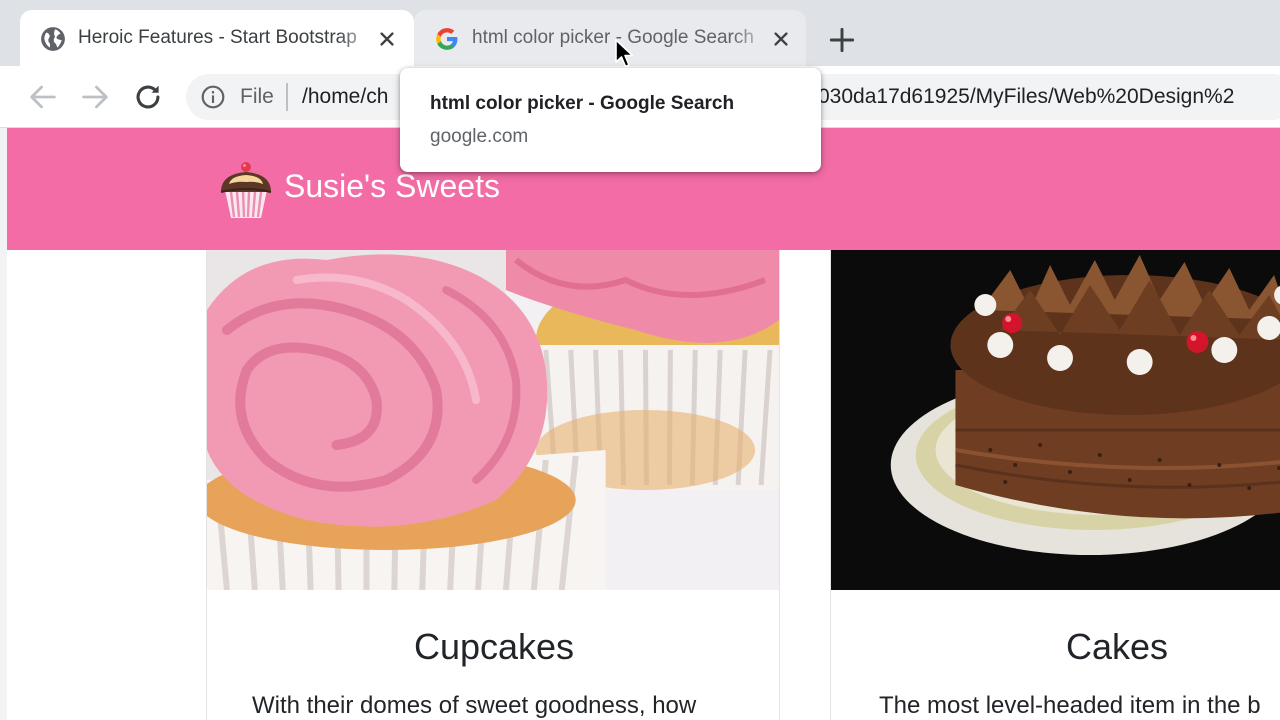 This screenshot has height=720, width=1280. I want to click on card-title: Cakes, so click(1117, 646).